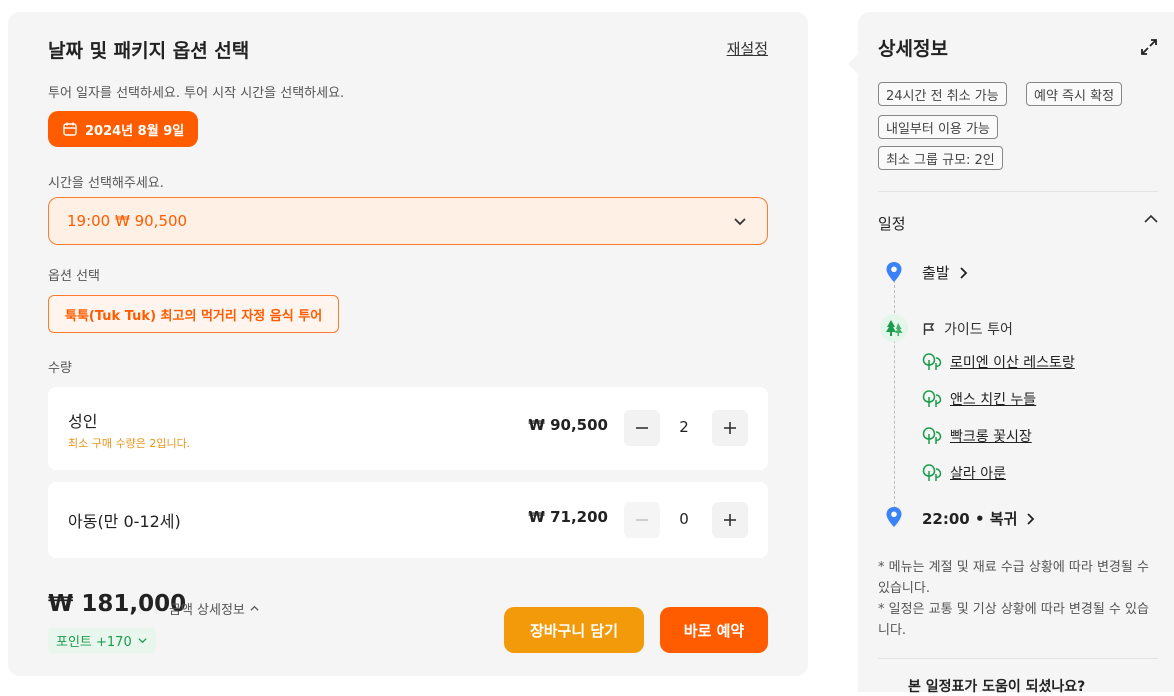 Image resolution: width=1174 pixels, height=696 pixels. I want to click on tag-cancel: 24시간 전 취소 가능, so click(942, 94).